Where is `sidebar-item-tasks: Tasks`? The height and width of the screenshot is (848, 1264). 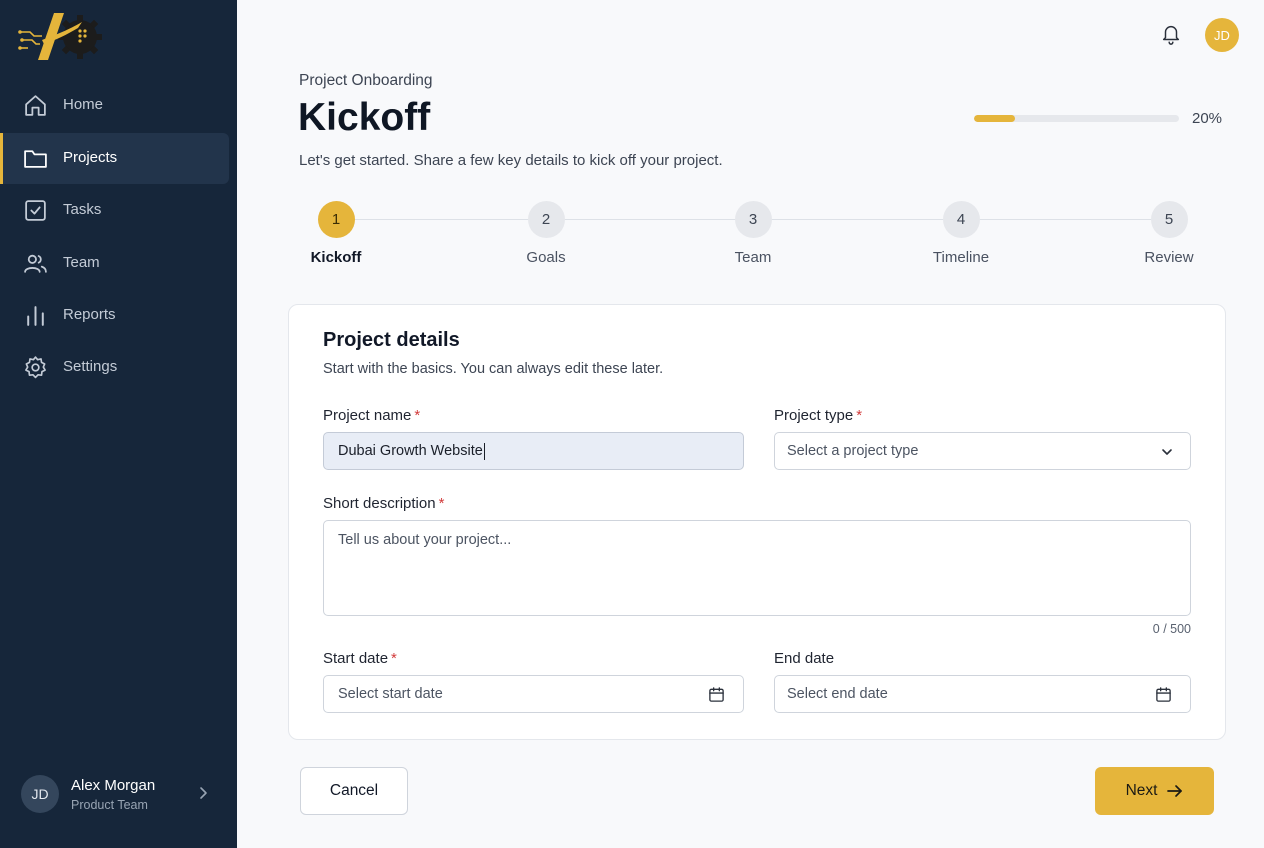
sidebar-item-tasks: Tasks is located at coordinates (114, 210).